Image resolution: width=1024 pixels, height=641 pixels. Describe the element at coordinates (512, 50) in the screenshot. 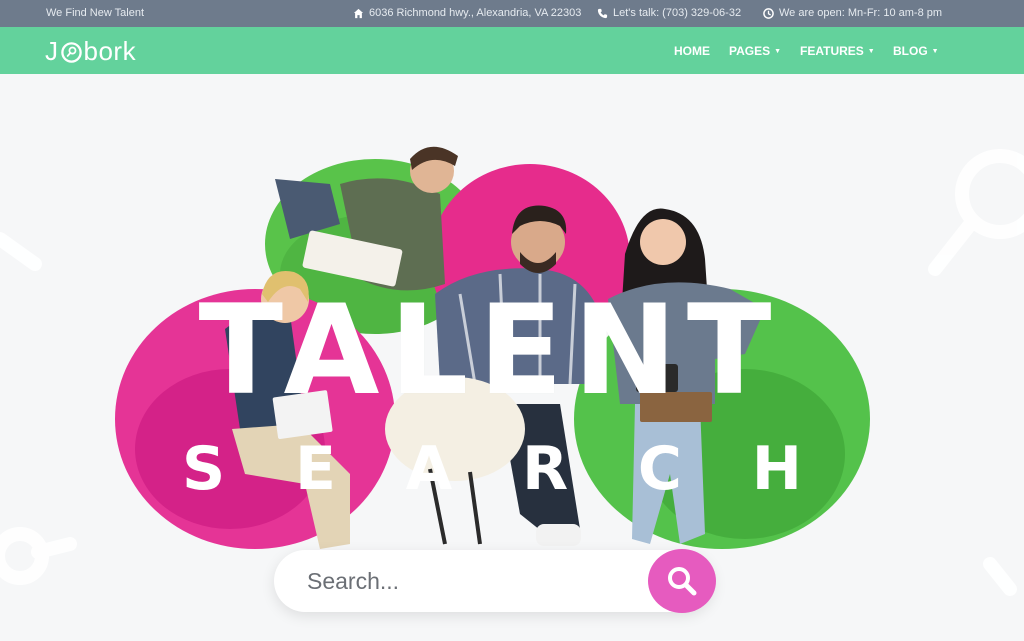

I see `main-navbar: J bork HOME PAGES ▼ FEATURES ▼ BLOG ▼` at that location.